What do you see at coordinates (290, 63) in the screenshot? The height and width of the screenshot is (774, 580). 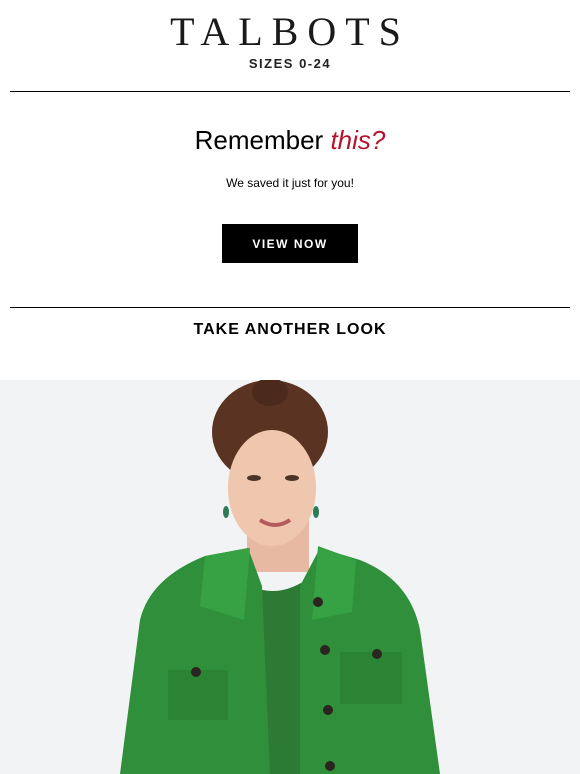 I see `sizes-tagline: SIZES 0-24` at bounding box center [290, 63].